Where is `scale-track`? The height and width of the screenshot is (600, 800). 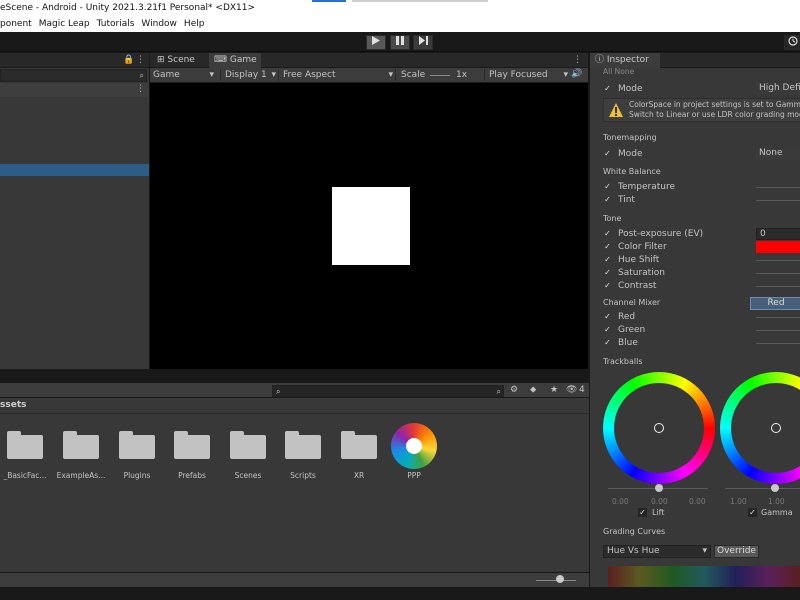
scale-track is located at coordinates (440, 75).